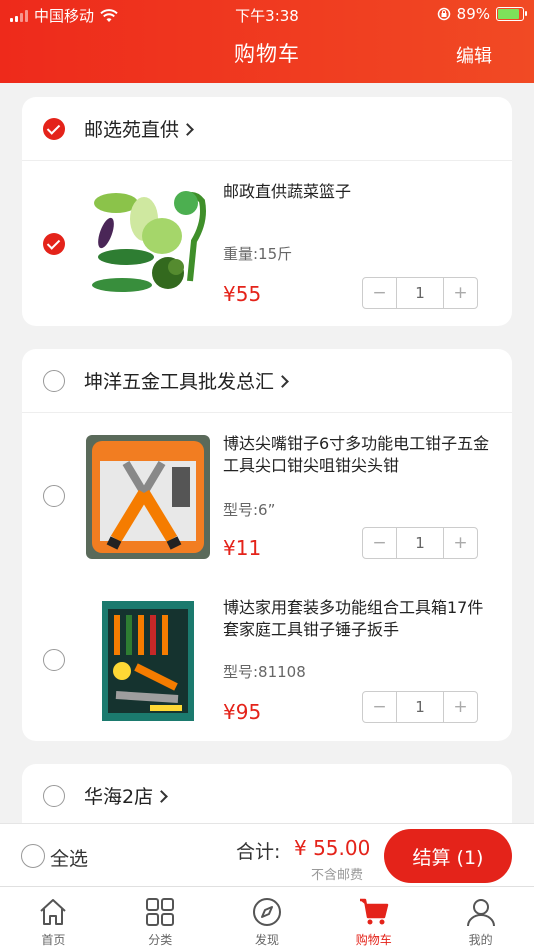  I want to click on shop-name-link: 华海2店, so click(126, 795).